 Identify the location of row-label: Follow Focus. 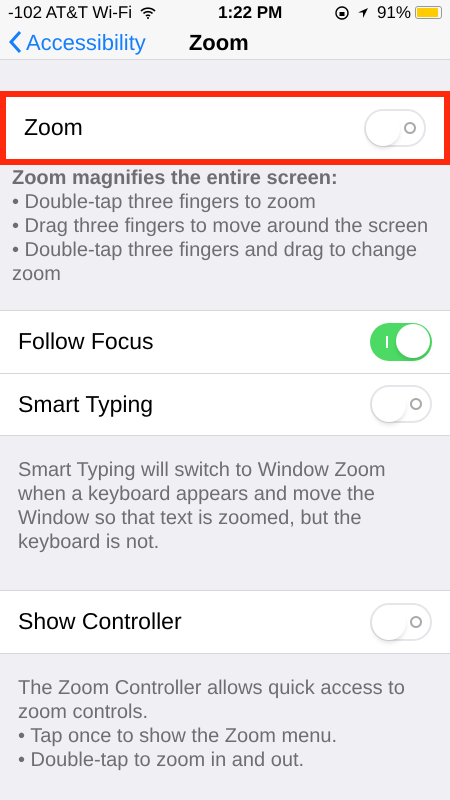
(86, 341).